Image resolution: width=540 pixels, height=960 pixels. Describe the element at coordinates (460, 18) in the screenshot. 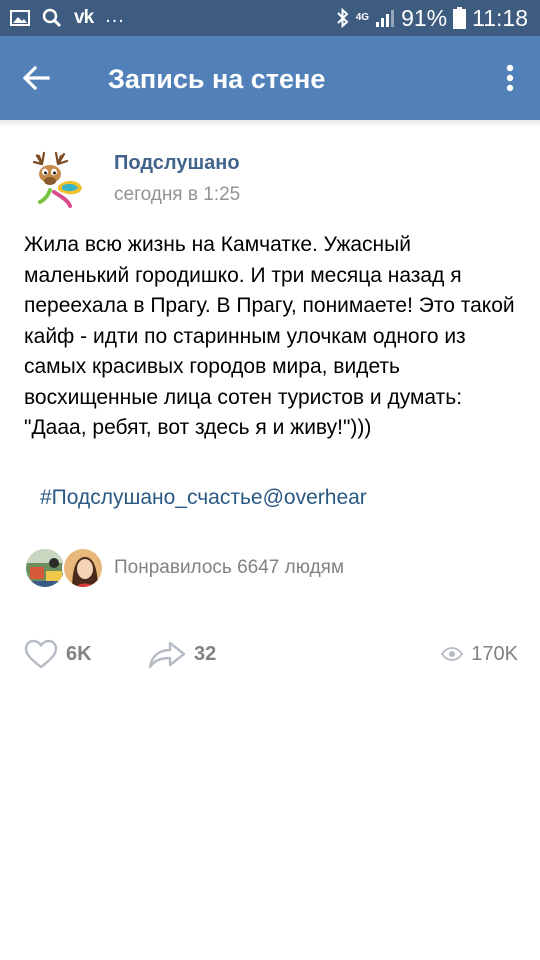

I see `battery-icon` at that location.